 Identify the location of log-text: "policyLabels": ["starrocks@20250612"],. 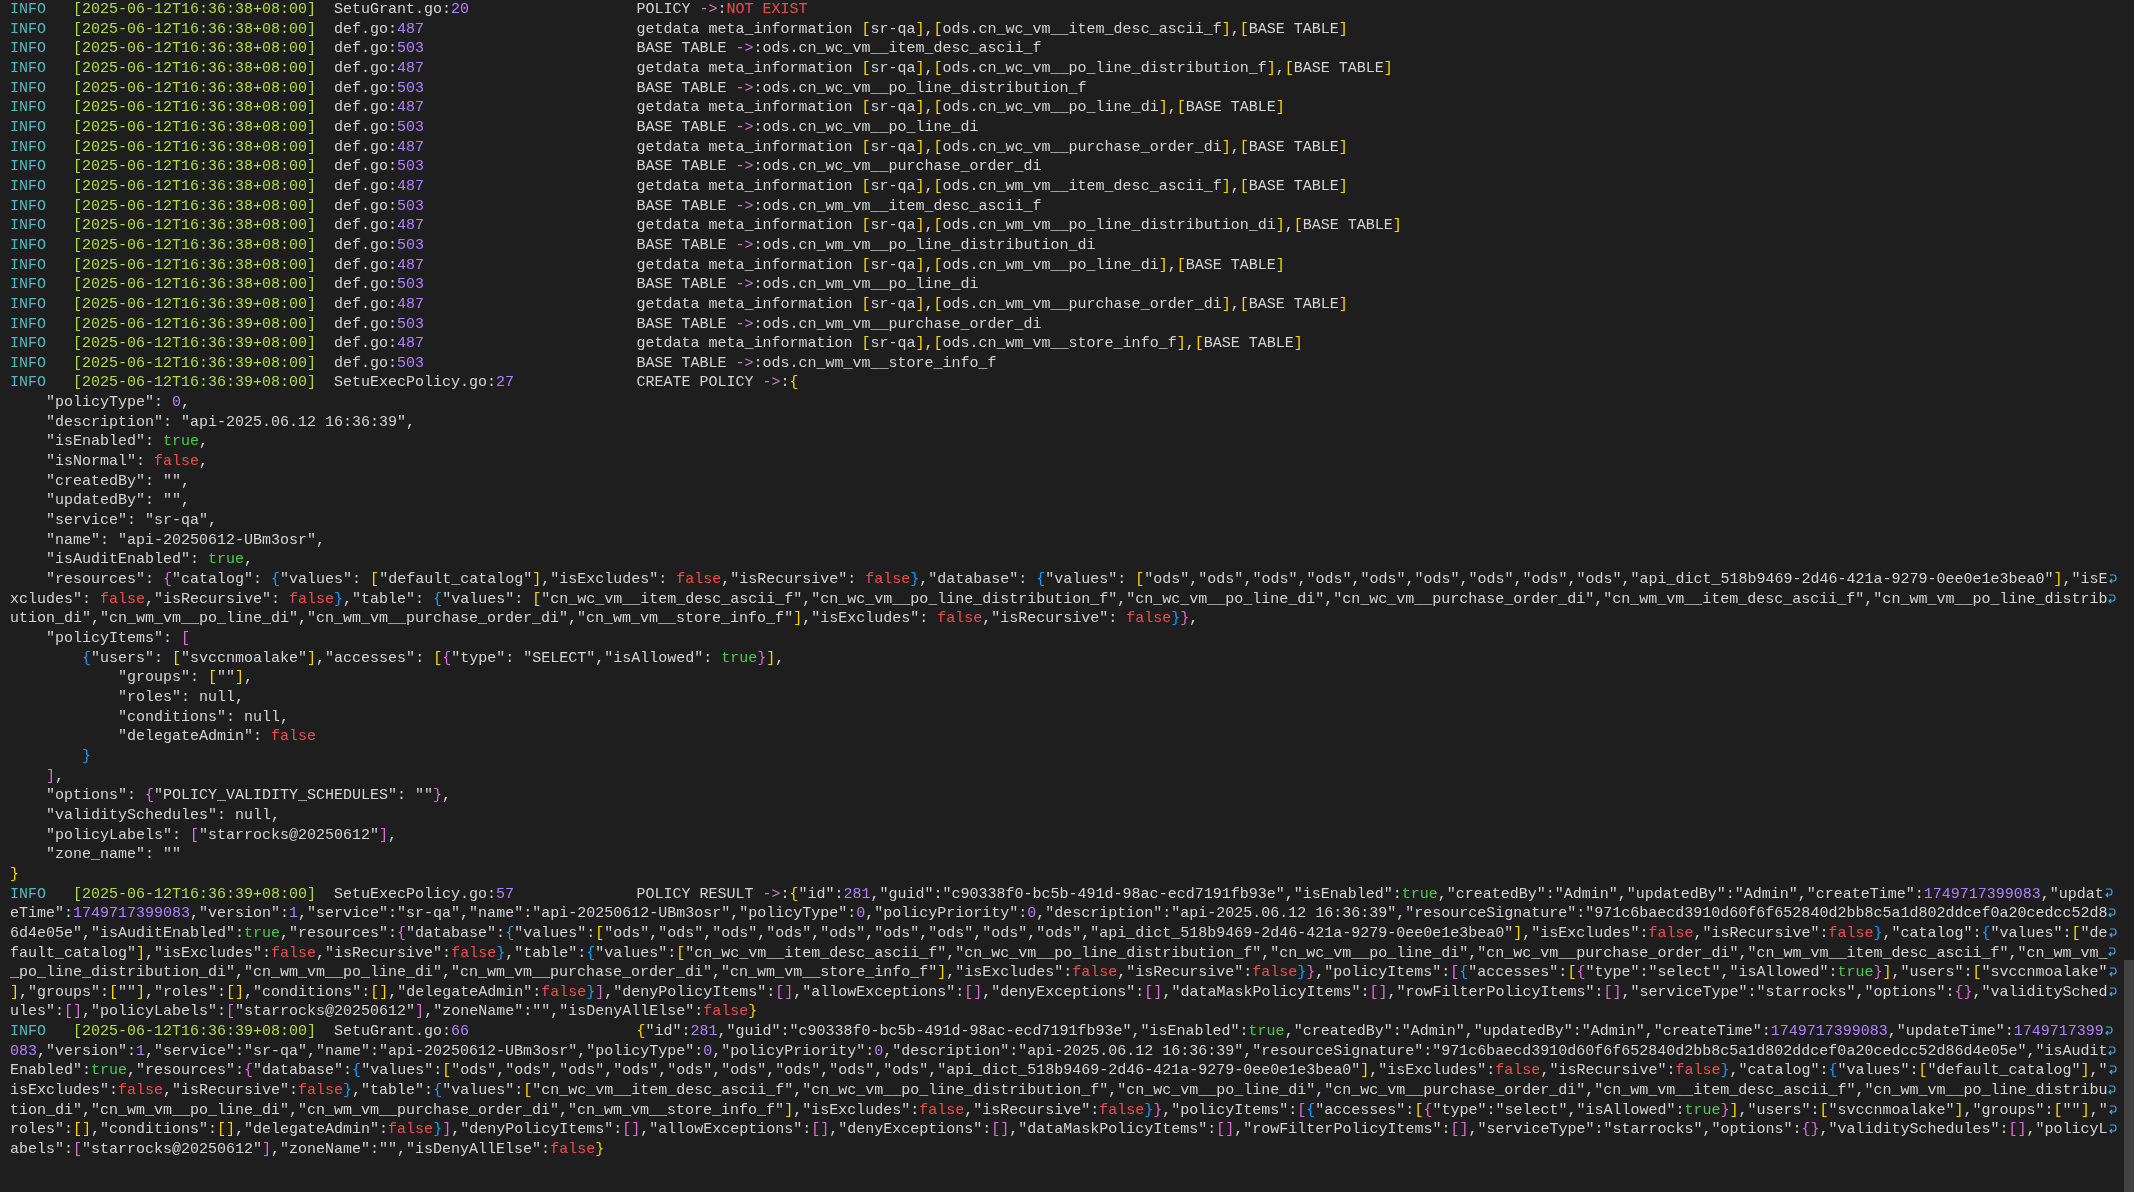
(221, 835).